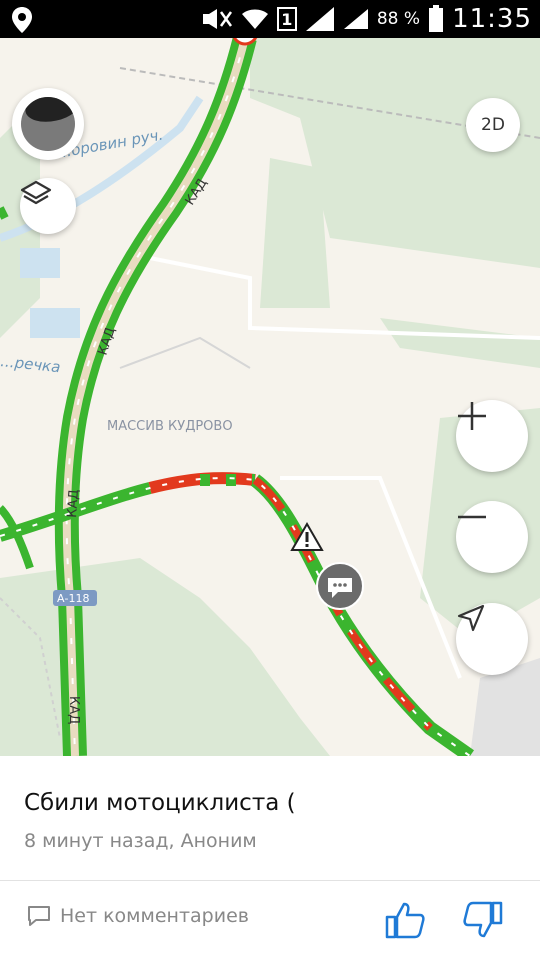  Describe the element at coordinates (492, 537) in the screenshot. I see `zoom-out-button` at that location.